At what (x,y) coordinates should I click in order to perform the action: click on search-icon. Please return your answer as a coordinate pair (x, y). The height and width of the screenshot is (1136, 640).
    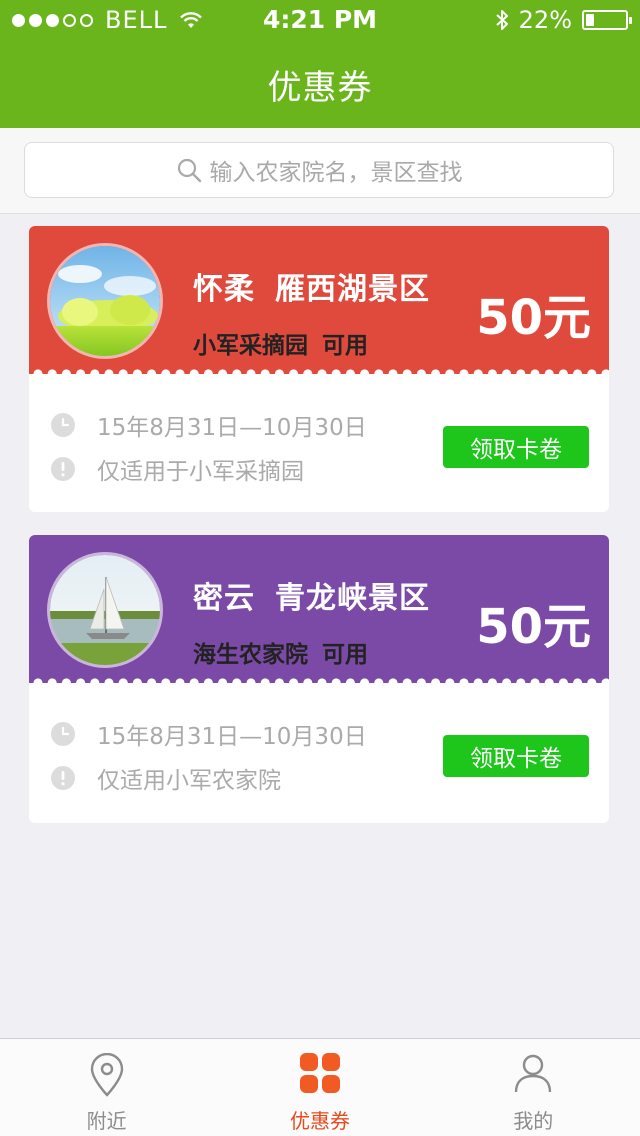
    Looking at the image, I should click on (189, 170).